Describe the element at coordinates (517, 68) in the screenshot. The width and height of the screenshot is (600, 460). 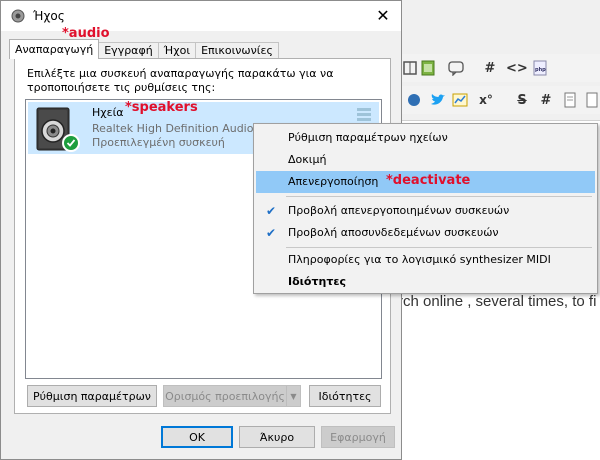
I see `code-icon: <>` at that location.